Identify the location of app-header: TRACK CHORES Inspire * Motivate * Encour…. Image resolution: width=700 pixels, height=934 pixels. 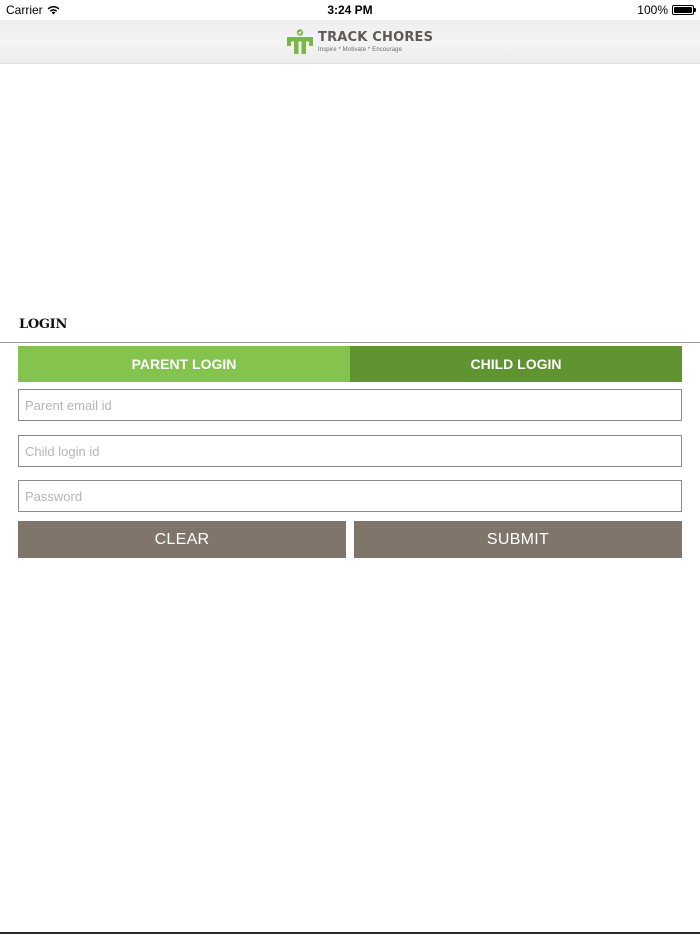
(350, 42).